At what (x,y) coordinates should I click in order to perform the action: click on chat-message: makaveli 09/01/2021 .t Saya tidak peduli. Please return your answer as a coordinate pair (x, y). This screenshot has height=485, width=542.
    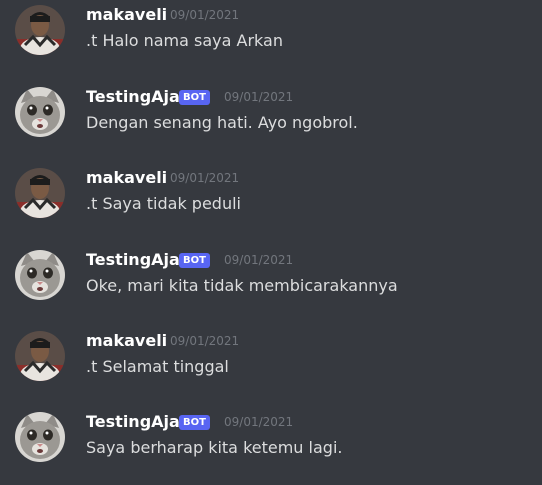
    Looking at the image, I should click on (271, 203).